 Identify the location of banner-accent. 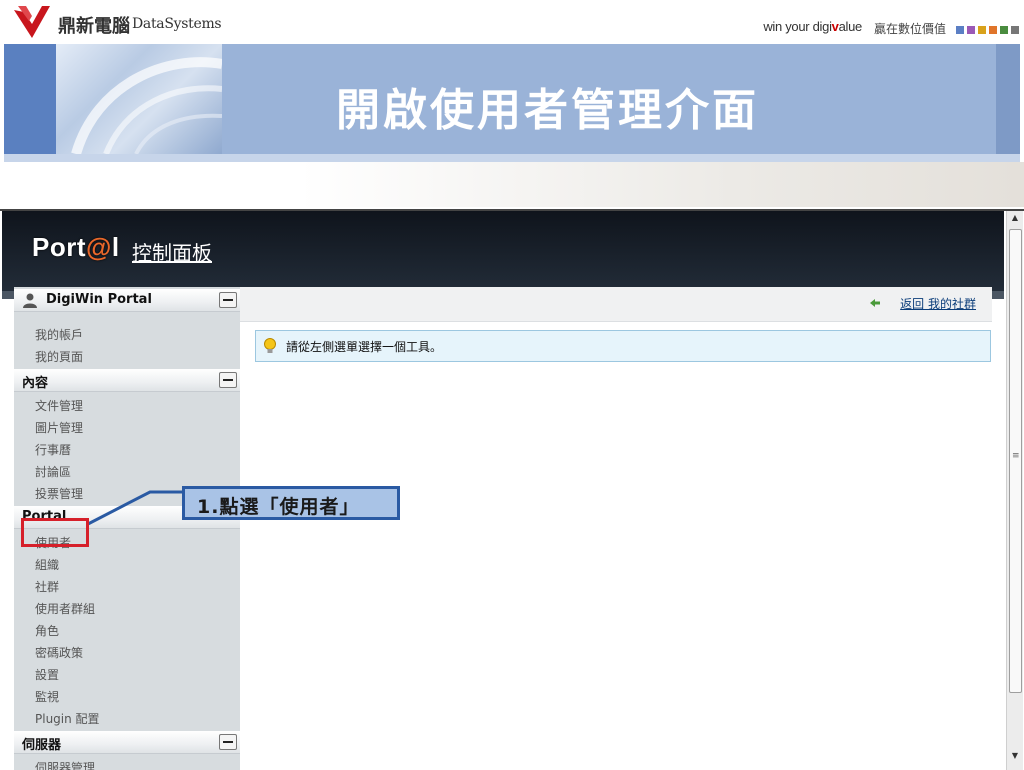
(30, 99).